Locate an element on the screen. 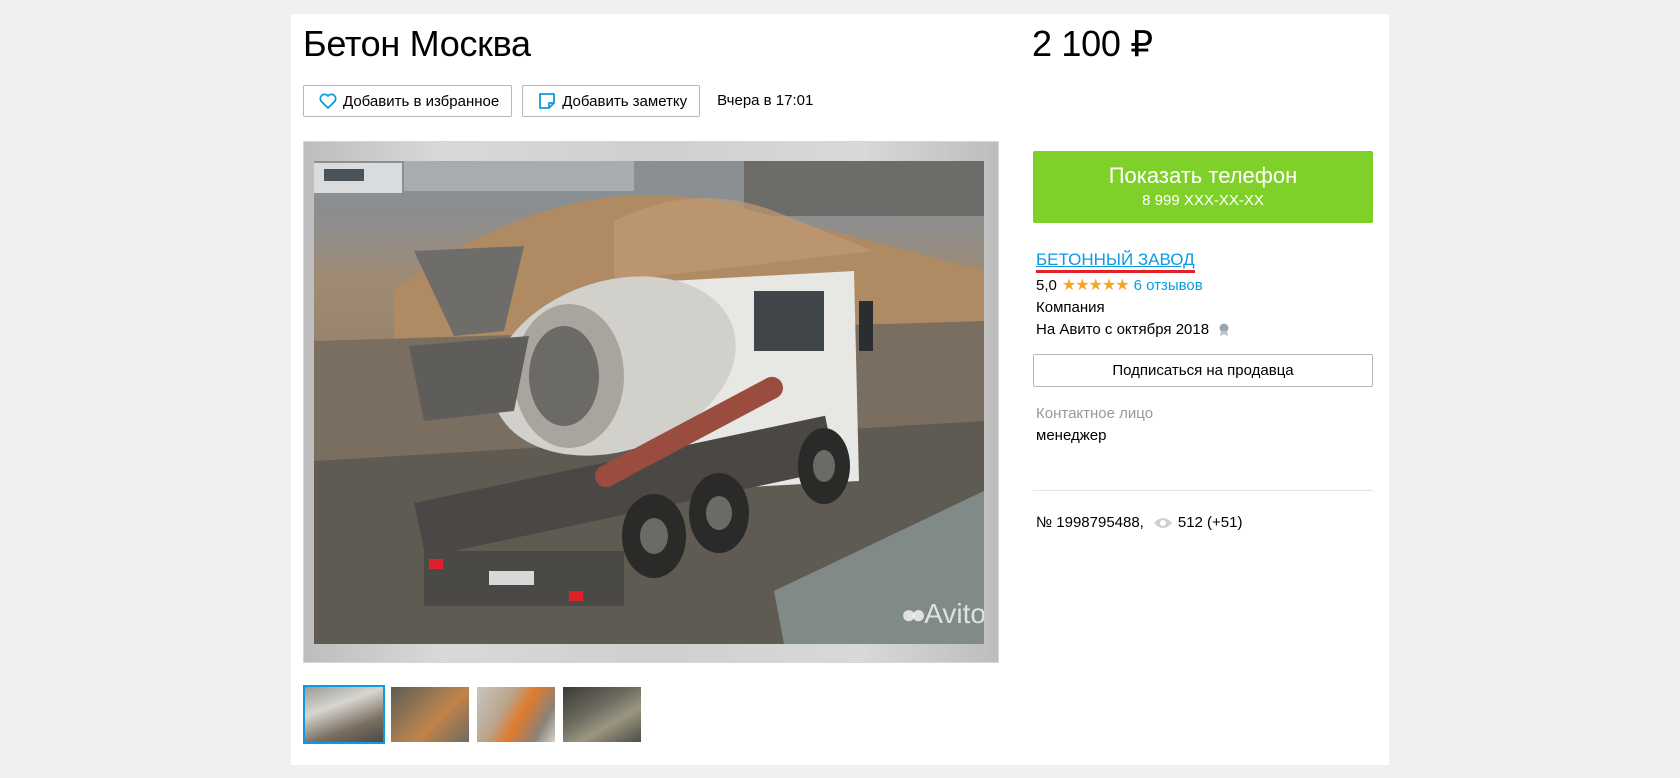 This screenshot has height=778, width=1680. listing-meta: № 1998795488, 512 (+51) is located at coordinates (1139, 522).